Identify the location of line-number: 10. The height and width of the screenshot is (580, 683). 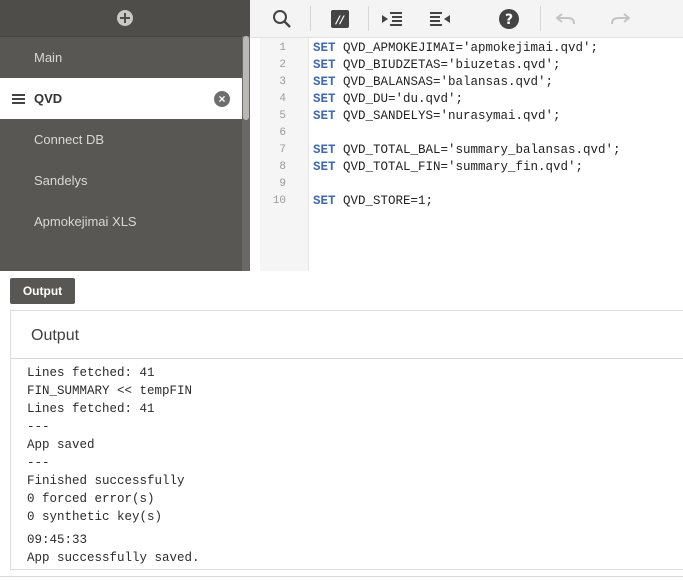
(279, 201).